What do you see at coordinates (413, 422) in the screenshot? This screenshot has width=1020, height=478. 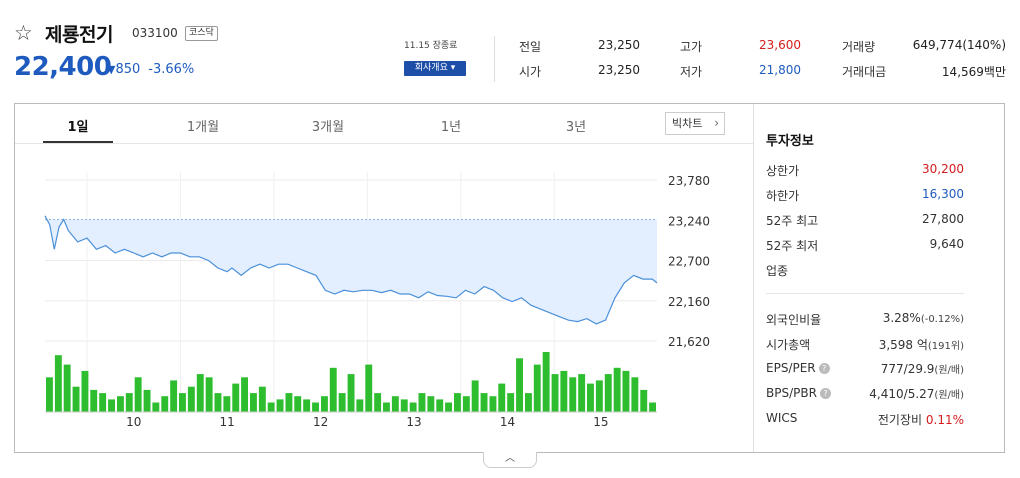 I see `x-tick-label: 13` at bounding box center [413, 422].